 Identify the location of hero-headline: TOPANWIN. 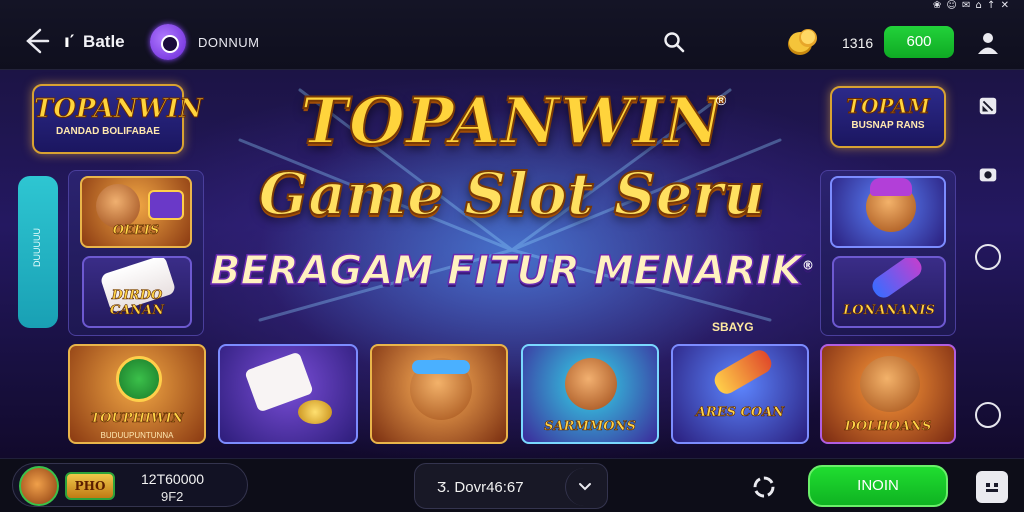
(511, 121).